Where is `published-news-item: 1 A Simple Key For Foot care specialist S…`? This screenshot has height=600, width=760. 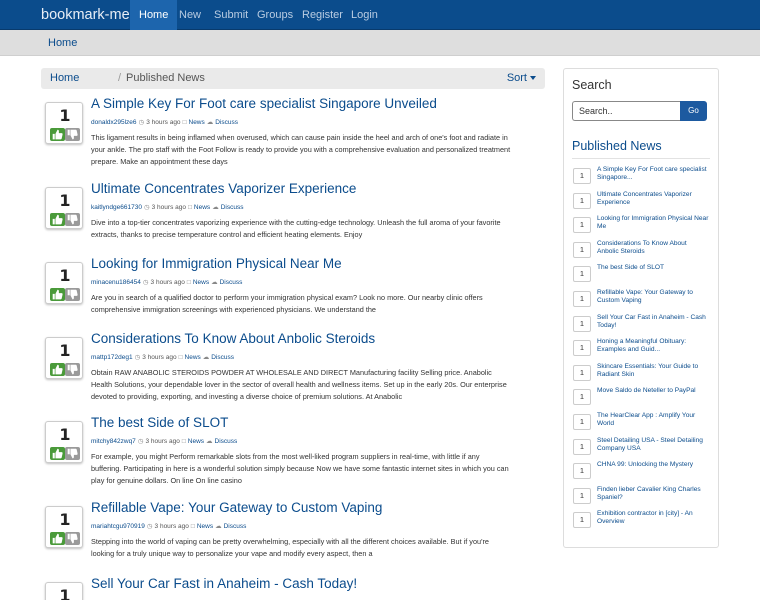
published-news-item: 1 A Simple Key For Foot care specialist S… is located at coordinates (642, 178).